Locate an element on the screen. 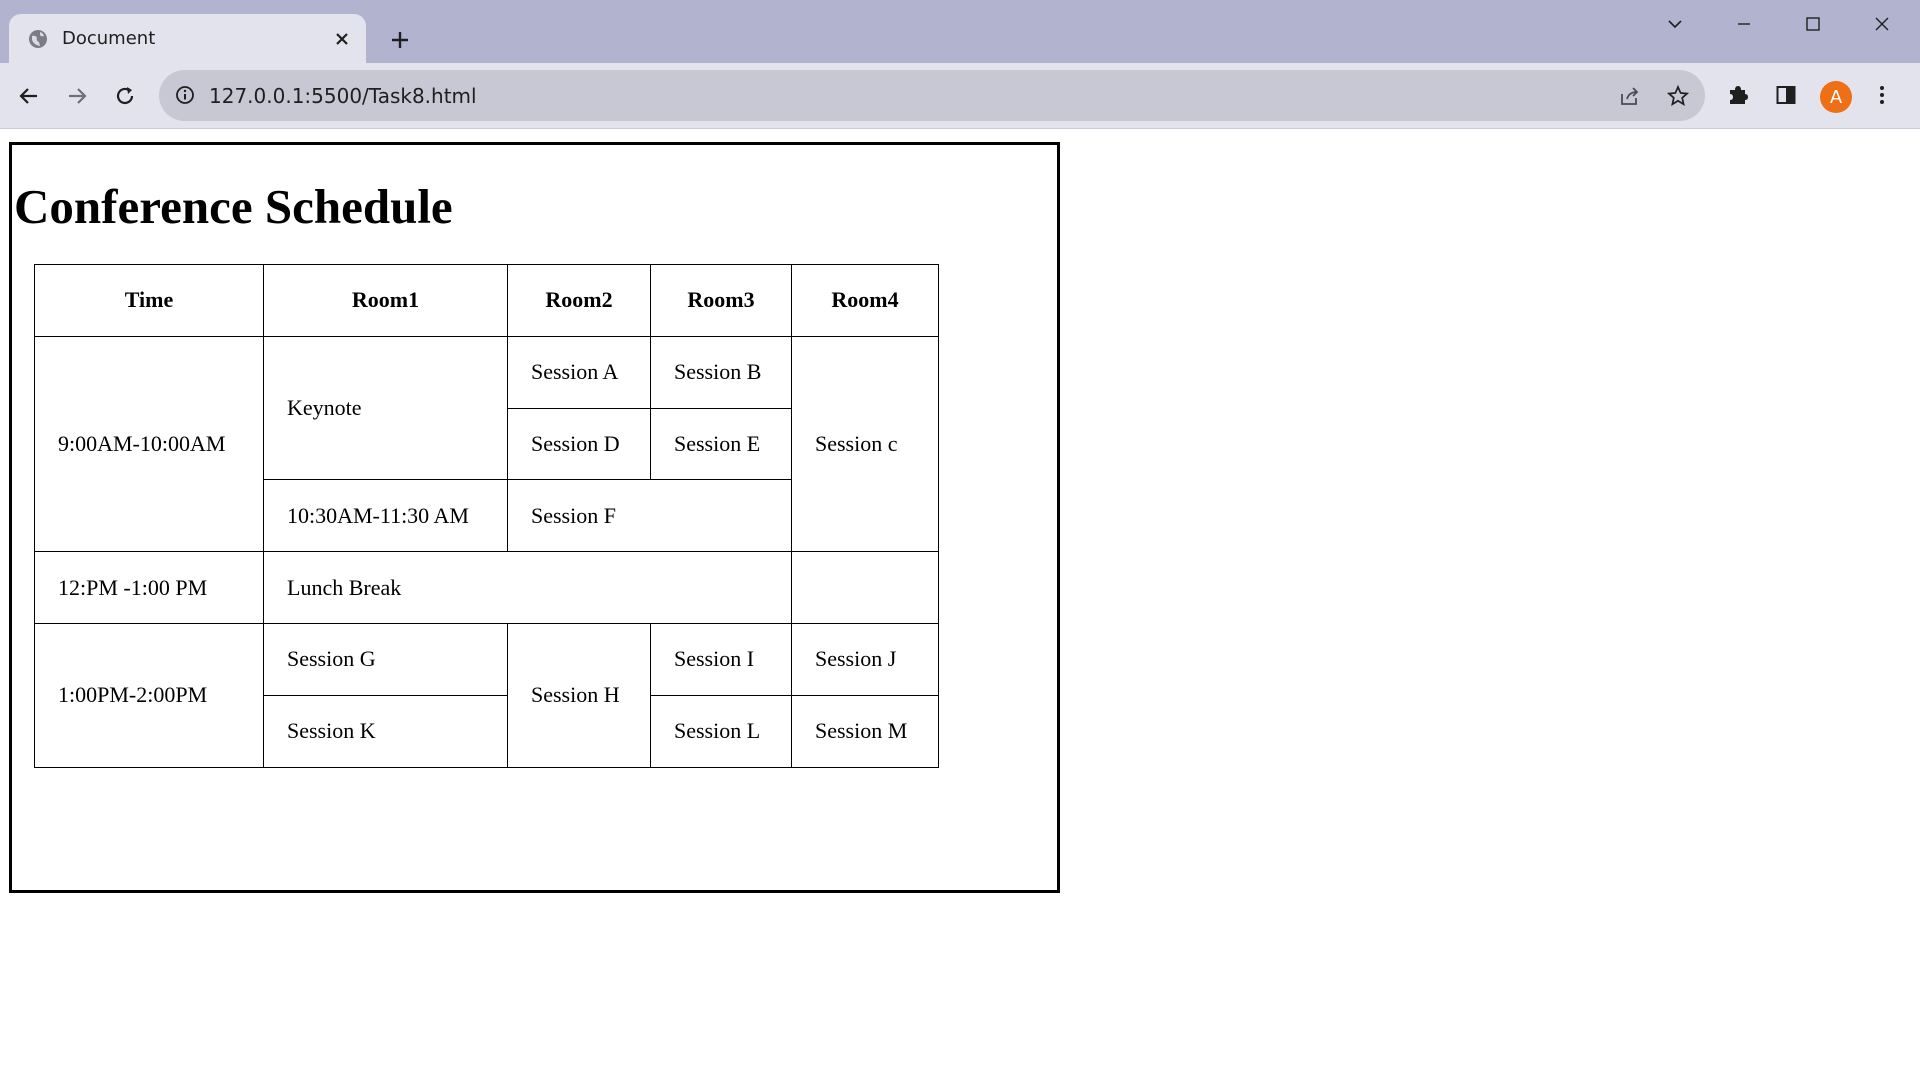 The height and width of the screenshot is (1080, 1920). session-cell: Session c is located at coordinates (865, 444).